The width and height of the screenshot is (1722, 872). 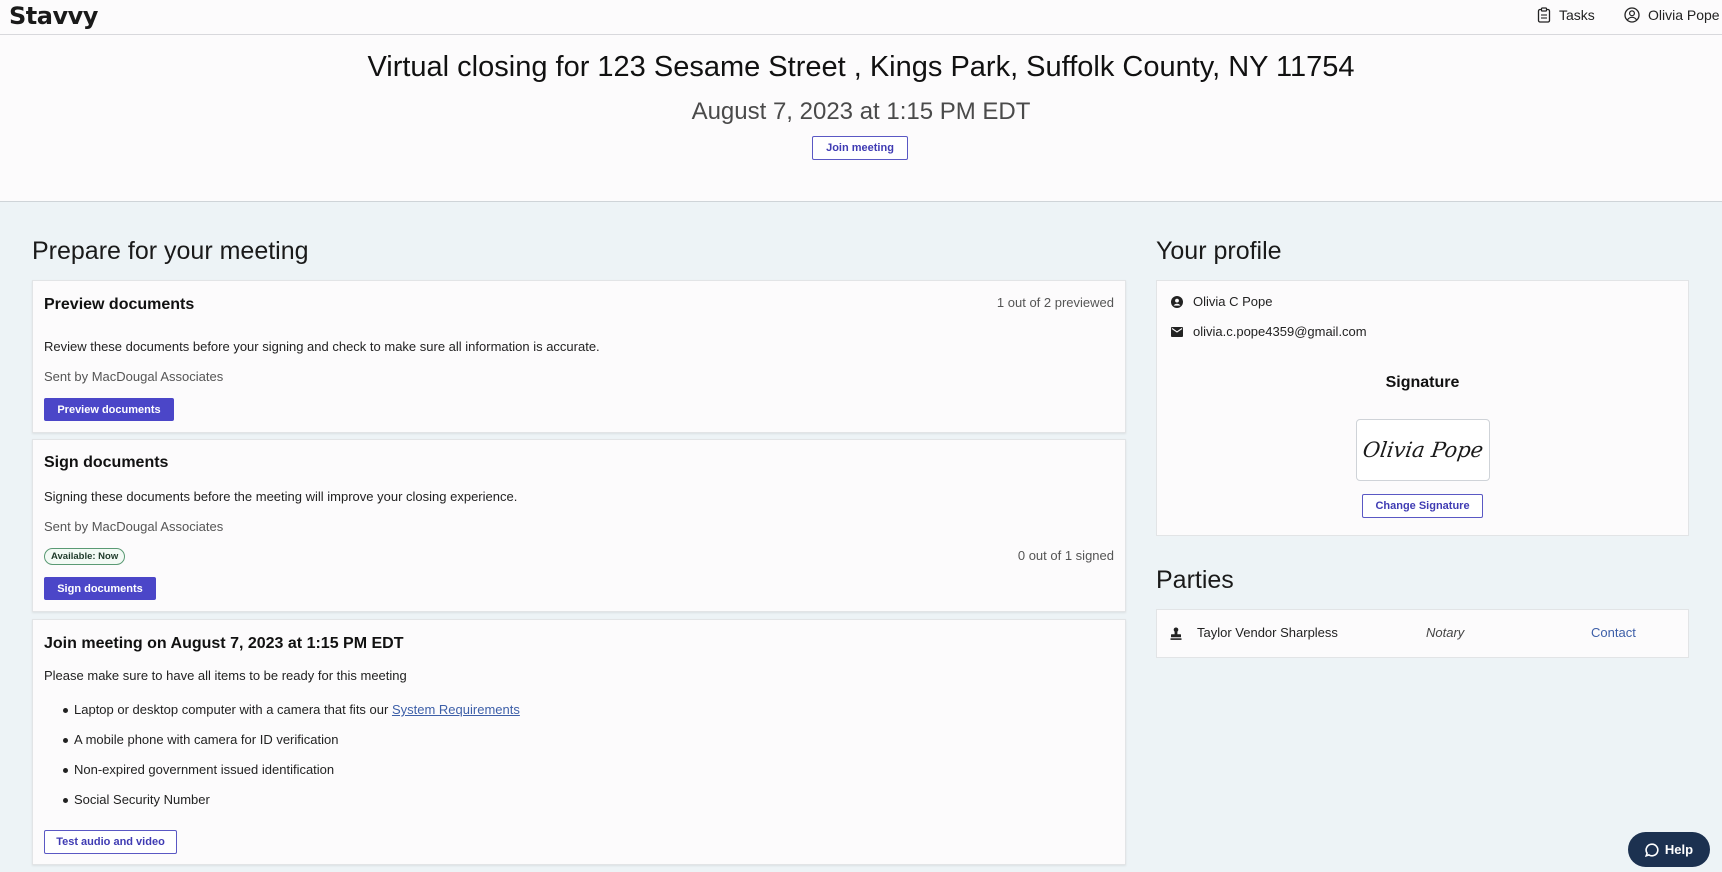 I want to click on help-label: Help, so click(x=1679, y=849).